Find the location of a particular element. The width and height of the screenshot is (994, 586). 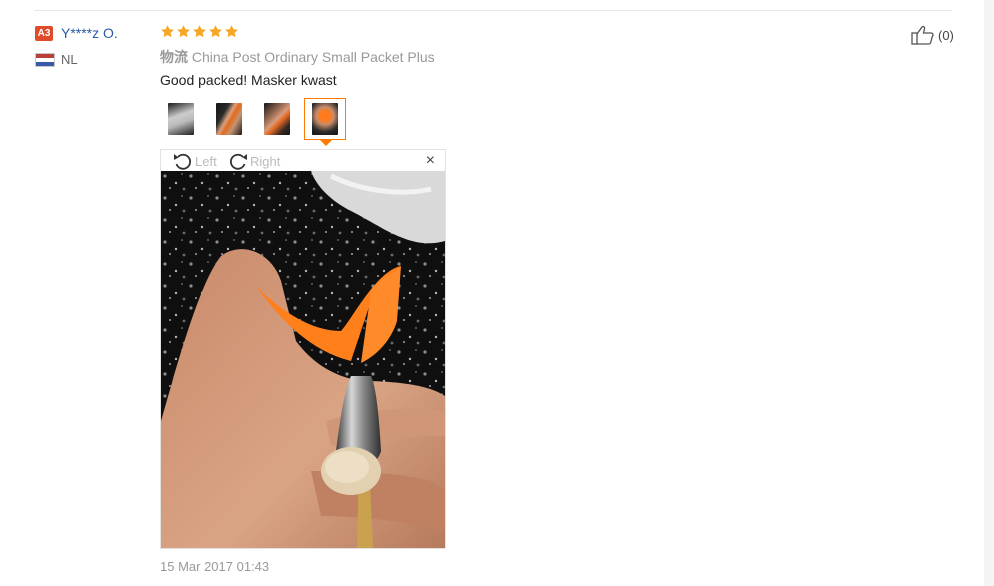

logistics-info: 物流 China Post Ordinary Small Packet Plus is located at coordinates (297, 57).